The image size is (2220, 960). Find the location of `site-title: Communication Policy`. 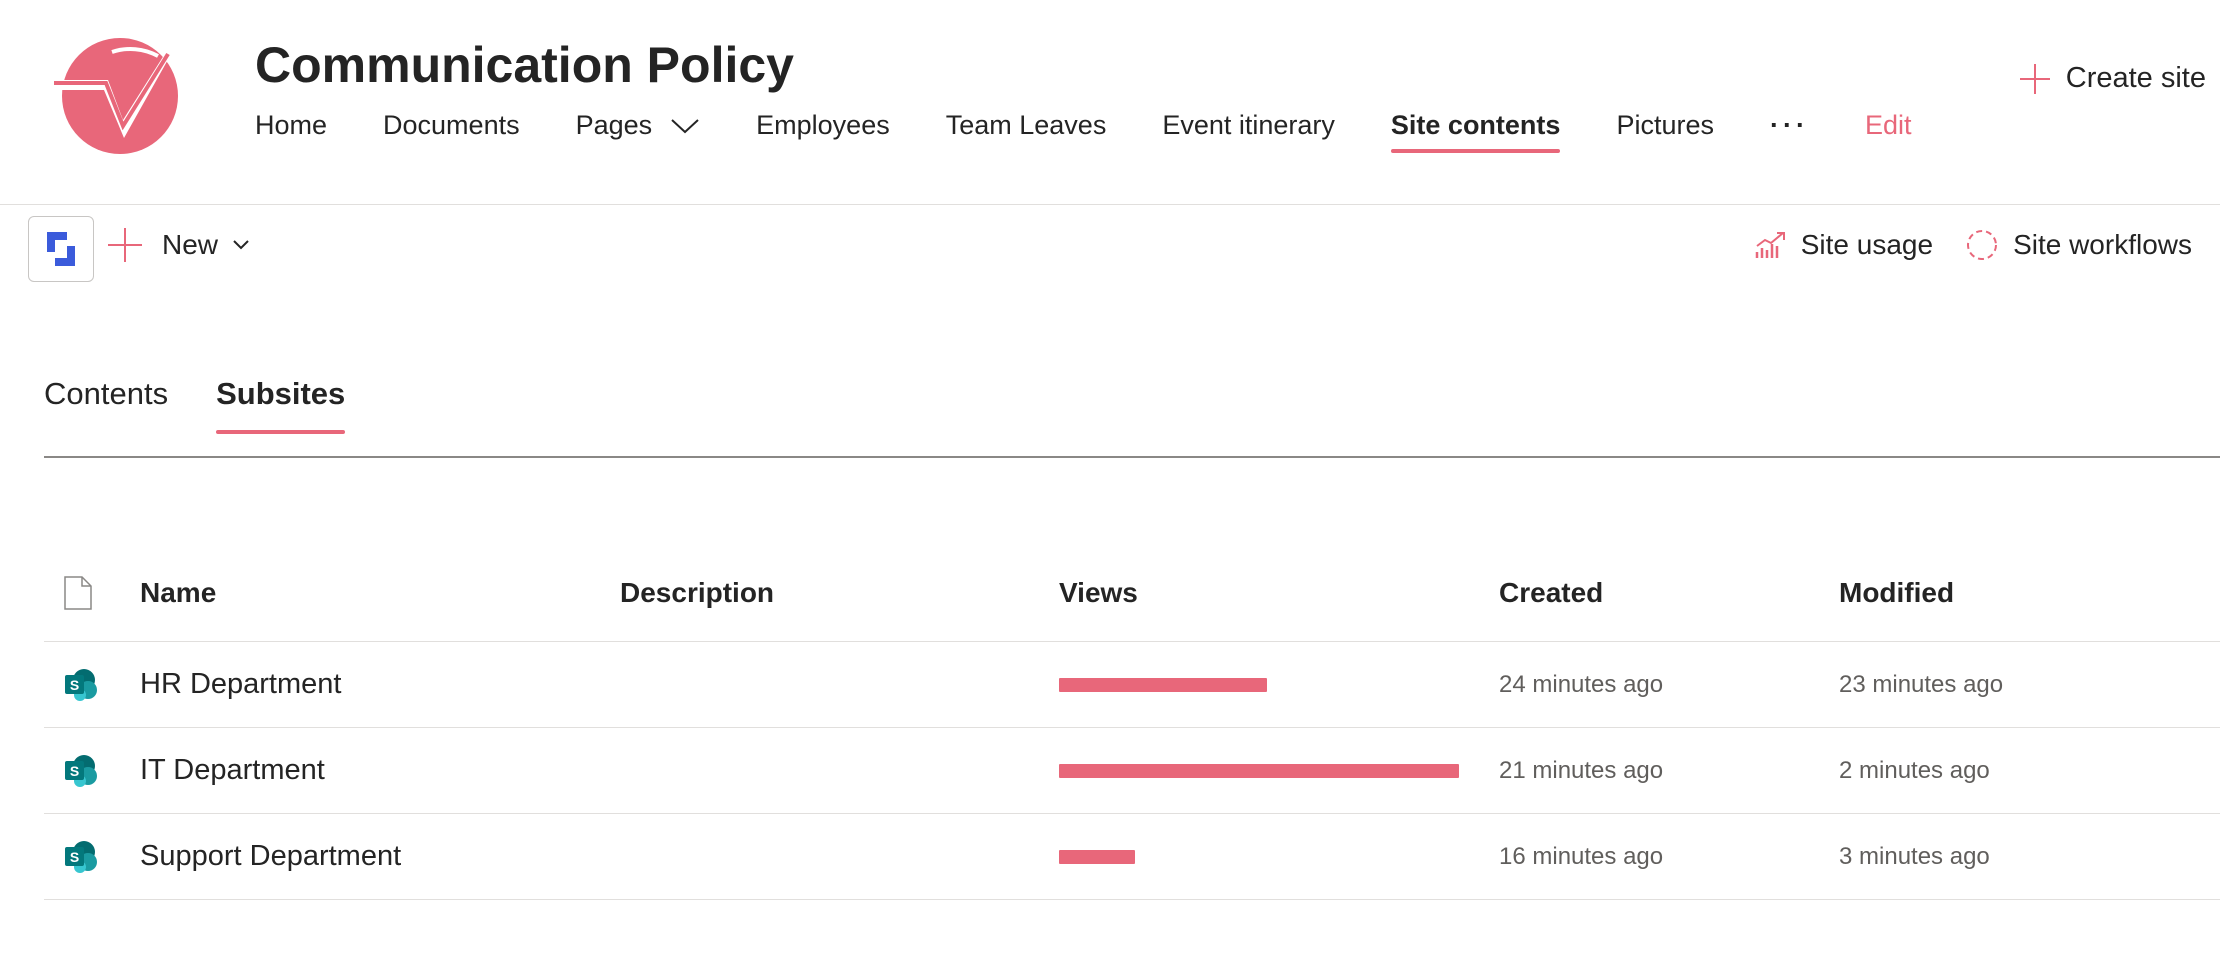

site-title: Communication Policy is located at coordinates (524, 65).